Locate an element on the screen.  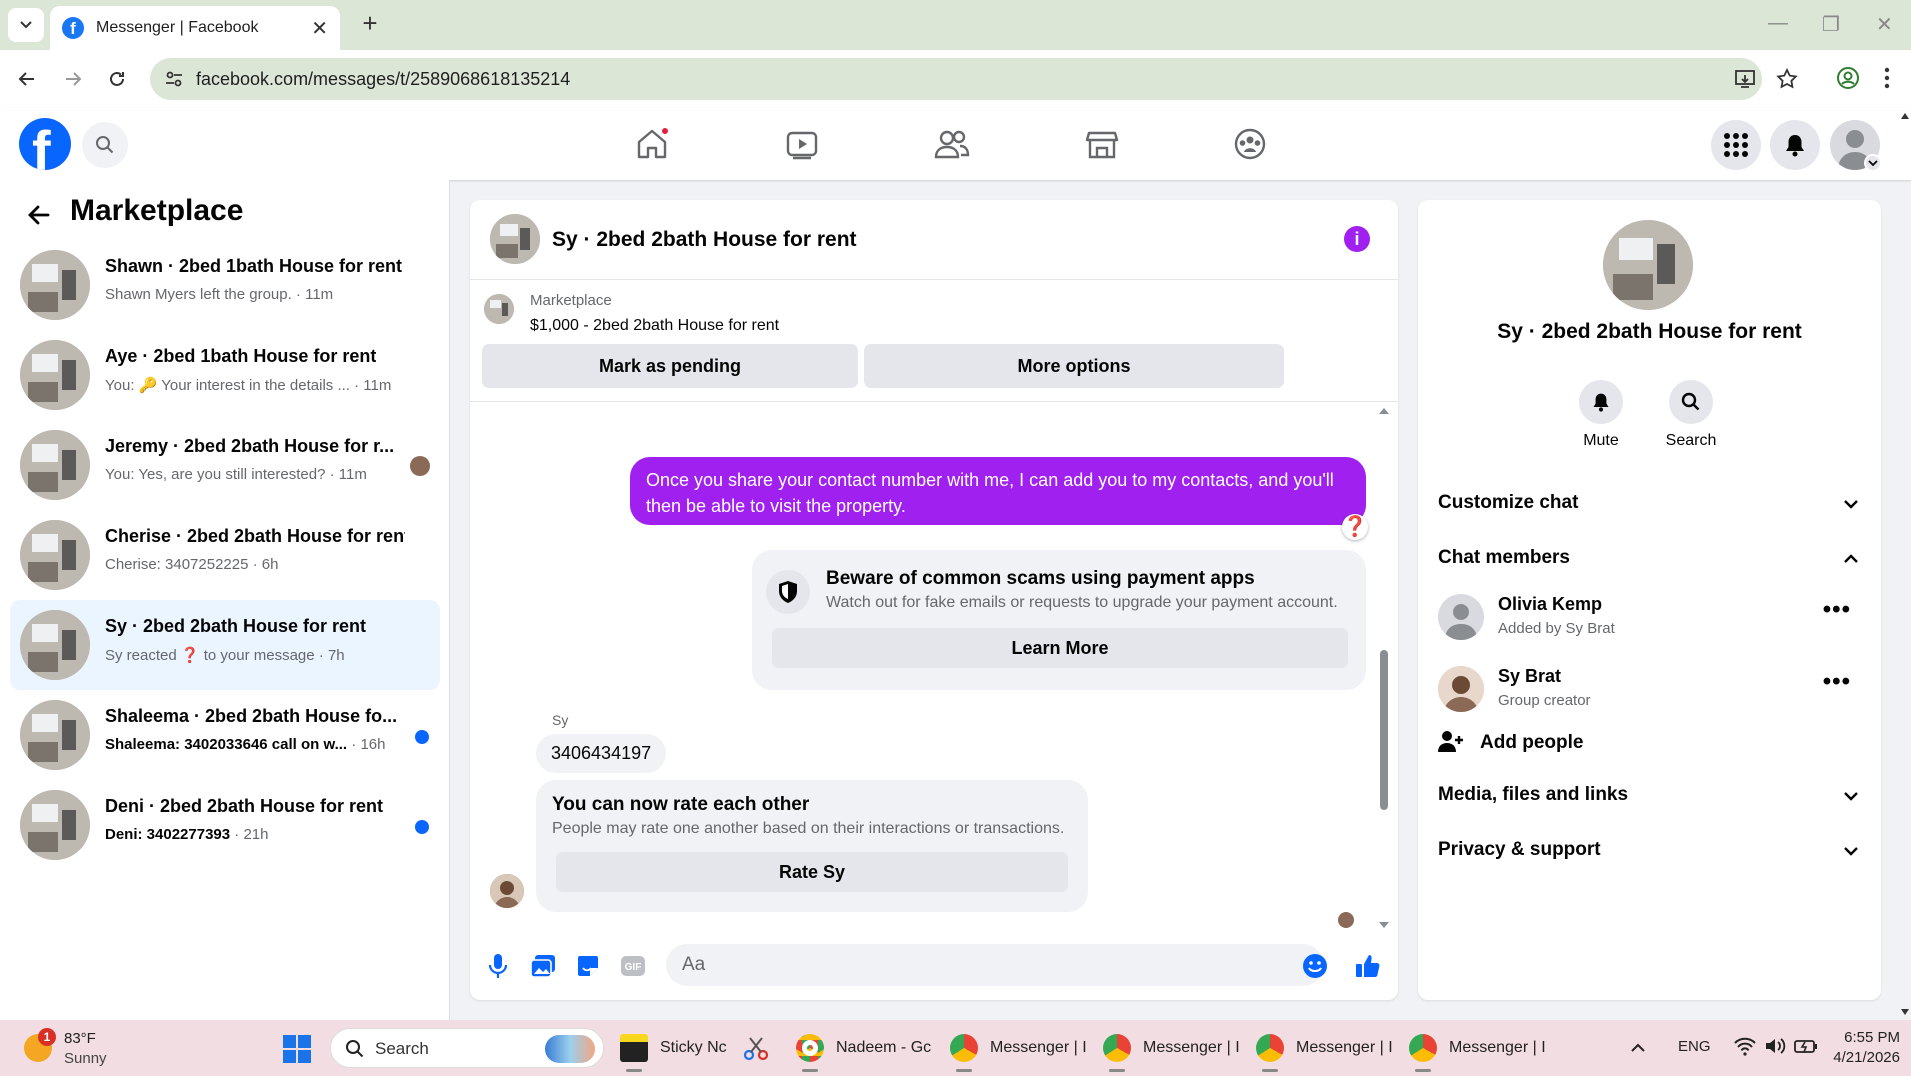
taskbar-app-messenger-4: Messenger | I is located at coordinates (1477, 1050).